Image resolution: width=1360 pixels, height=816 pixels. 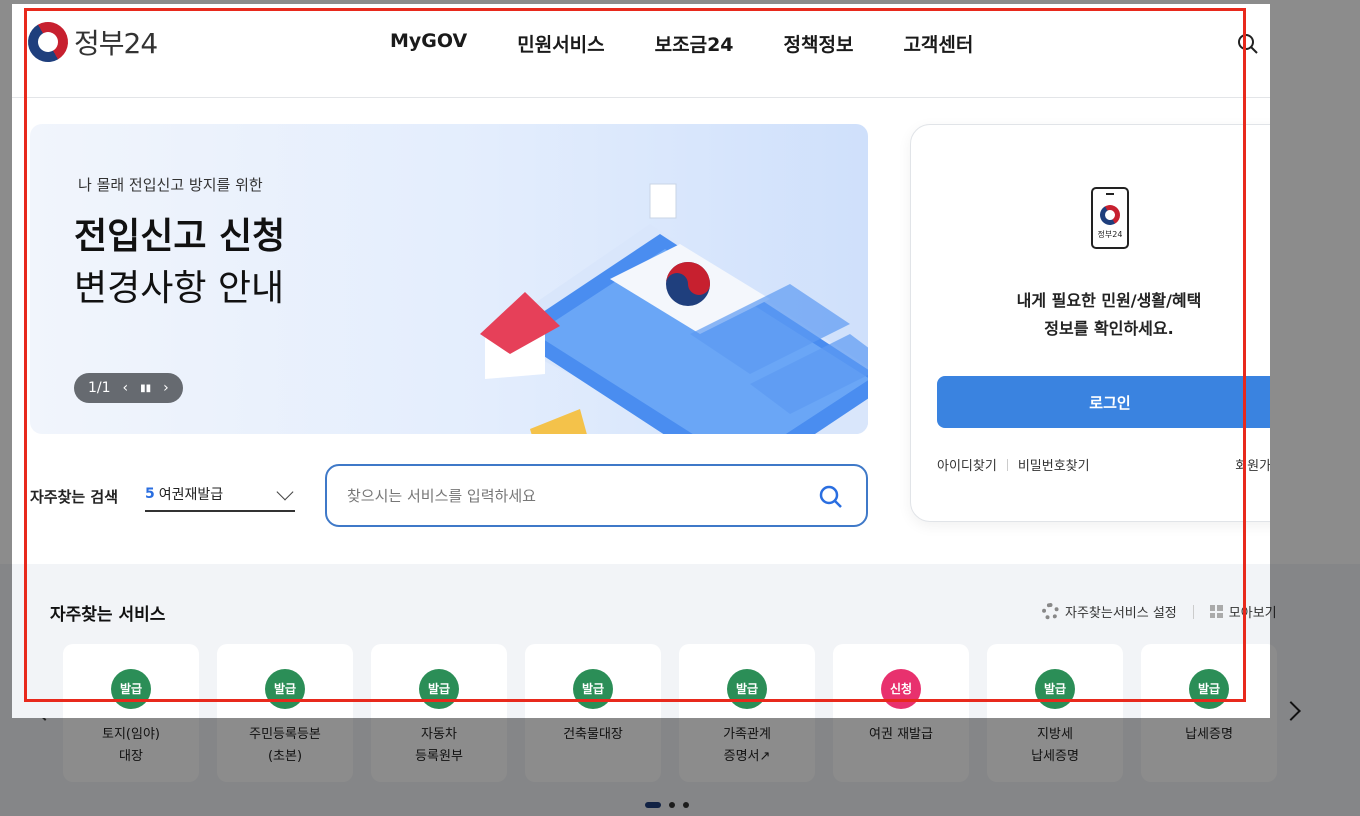 I want to click on chevron-down-icon, so click(x=285, y=492).